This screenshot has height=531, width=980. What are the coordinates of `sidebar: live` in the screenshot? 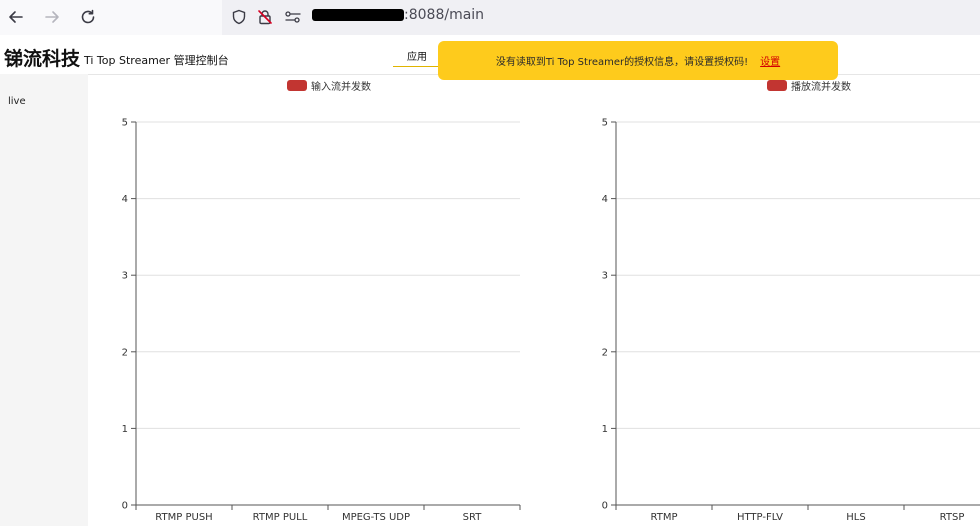 It's located at (44, 300).